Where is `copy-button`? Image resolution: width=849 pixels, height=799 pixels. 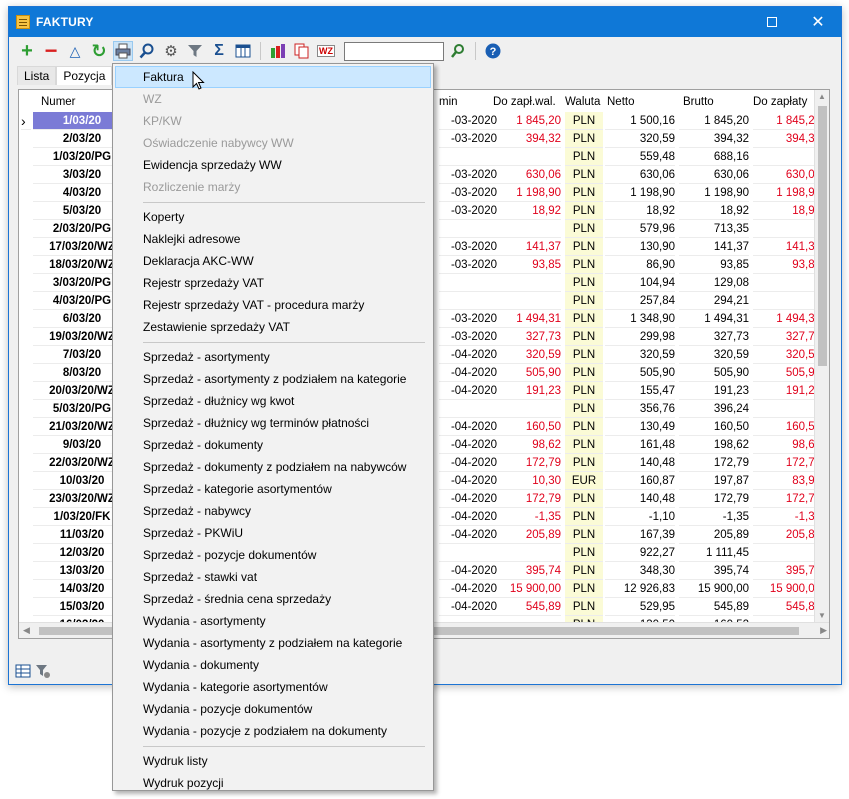 copy-button is located at coordinates (302, 51).